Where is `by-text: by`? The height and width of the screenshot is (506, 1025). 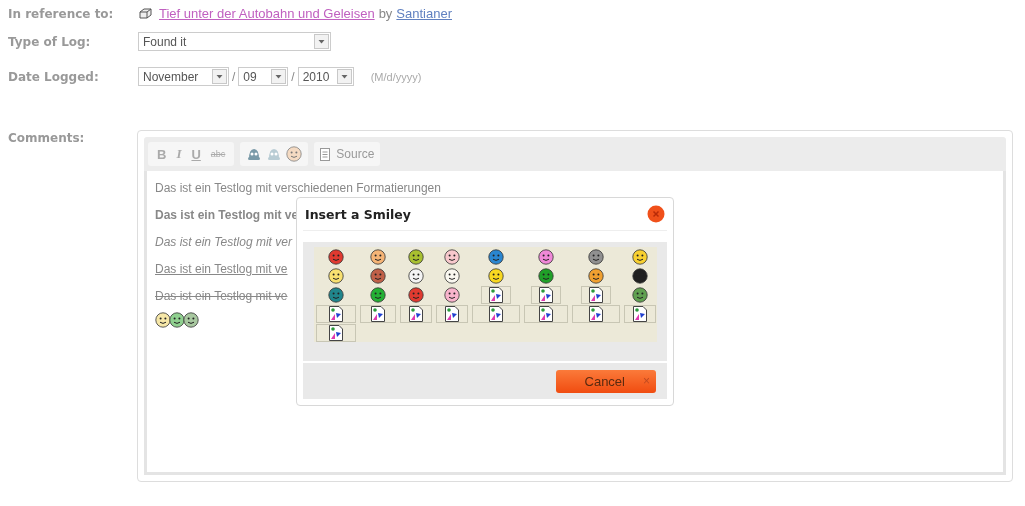
by-text: by is located at coordinates (385, 13).